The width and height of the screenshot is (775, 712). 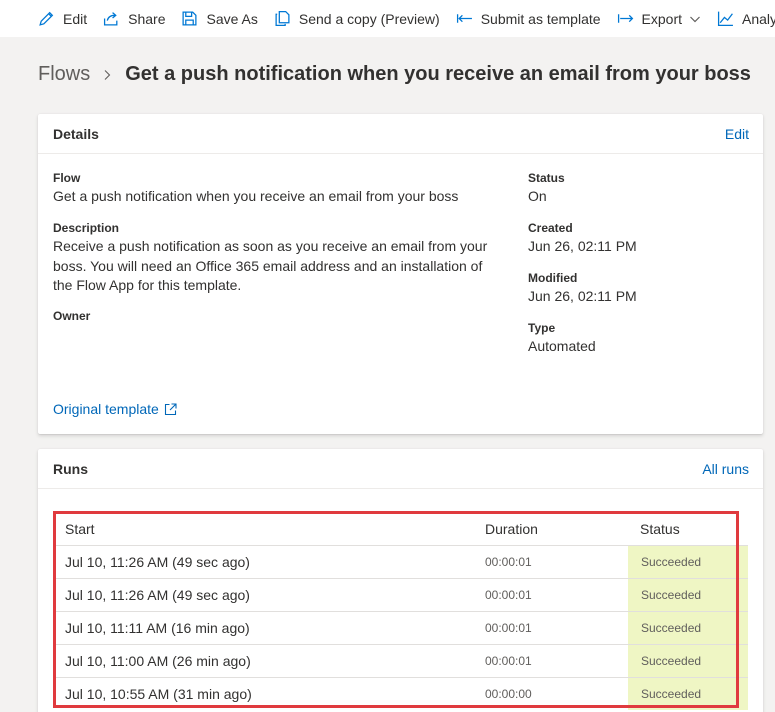 What do you see at coordinates (695, 19) in the screenshot?
I see `chevron-down-icon` at bounding box center [695, 19].